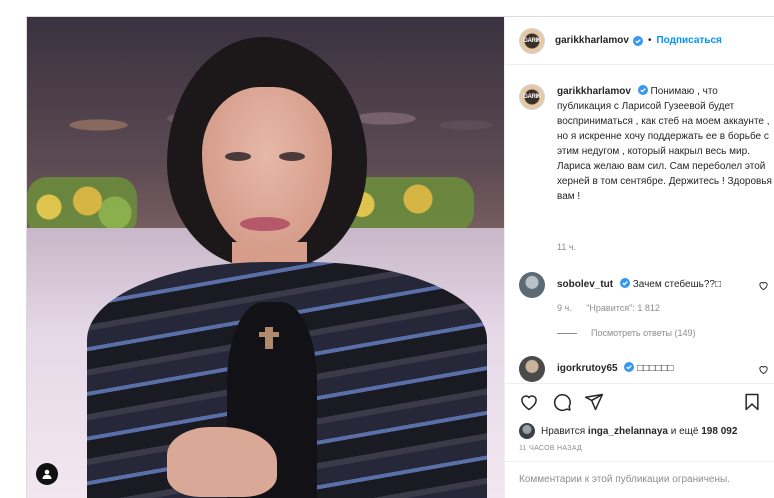 The height and width of the screenshot is (498, 774). I want to click on likes-prefix: Нравится, so click(563, 431).